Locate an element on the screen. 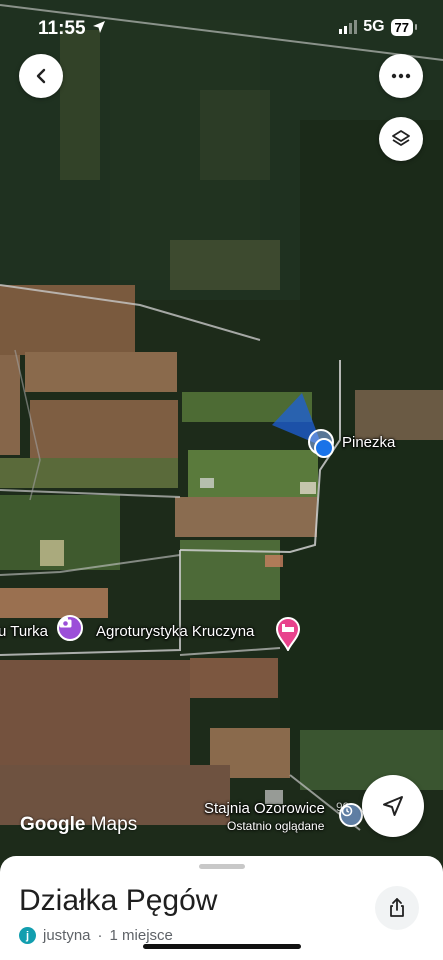 This screenshot has width=443, height=960. more-horizontal-icon is located at coordinates (401, 76).